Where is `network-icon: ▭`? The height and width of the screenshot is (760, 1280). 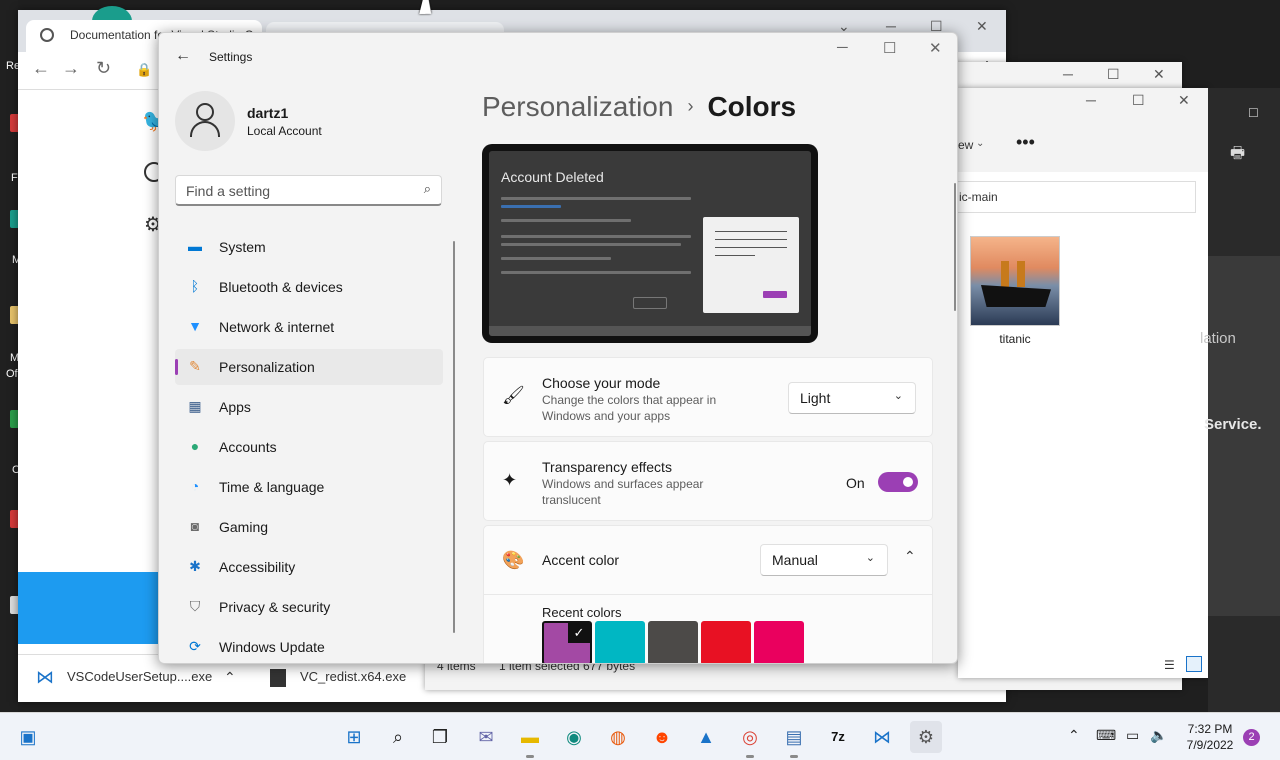 network-icon: ▭ is located at coordinates (1132, 735).